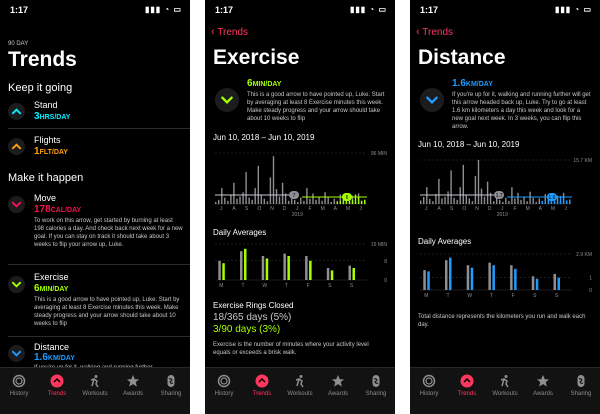 The height and width of the screenshot is (414, 600). Describe the element at coordinates (51, 151) in the screenshot. I see `flights-value: 1FLT/DAY` at that location.